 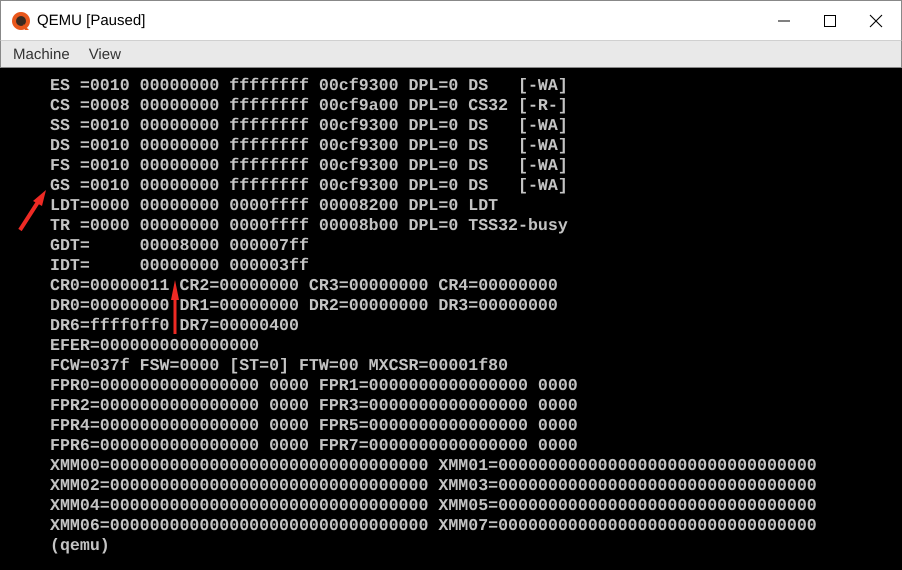 What do you see at coordinates (309, 146) in the screenshot?
I see `console-line: DS =0010 00000000 ffffffff 00cf9300 DPL=0 DS [-WA]` at bounding box center [309, 146].